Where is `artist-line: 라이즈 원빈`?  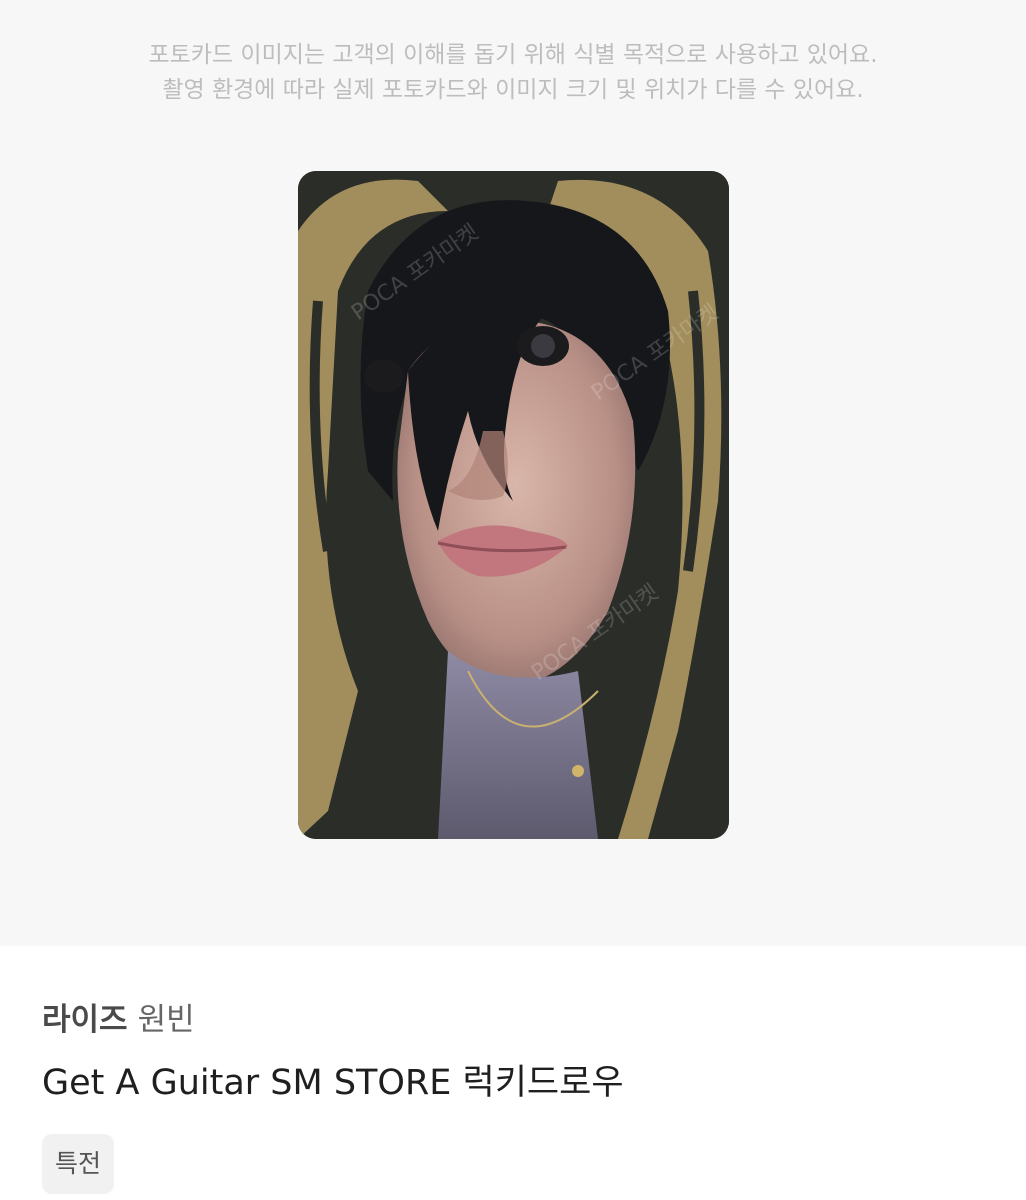
artist-line: 라이즈 원빈 is located at coordinates (118, 1020).